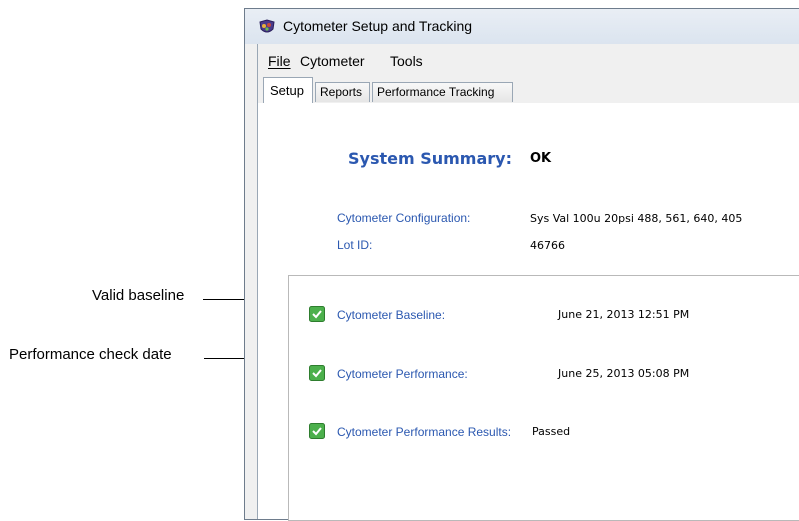 This screenshot has height=521, width=799. I want to click on performance-results-label: Cytometer Performance Results:, so click(424, 432).